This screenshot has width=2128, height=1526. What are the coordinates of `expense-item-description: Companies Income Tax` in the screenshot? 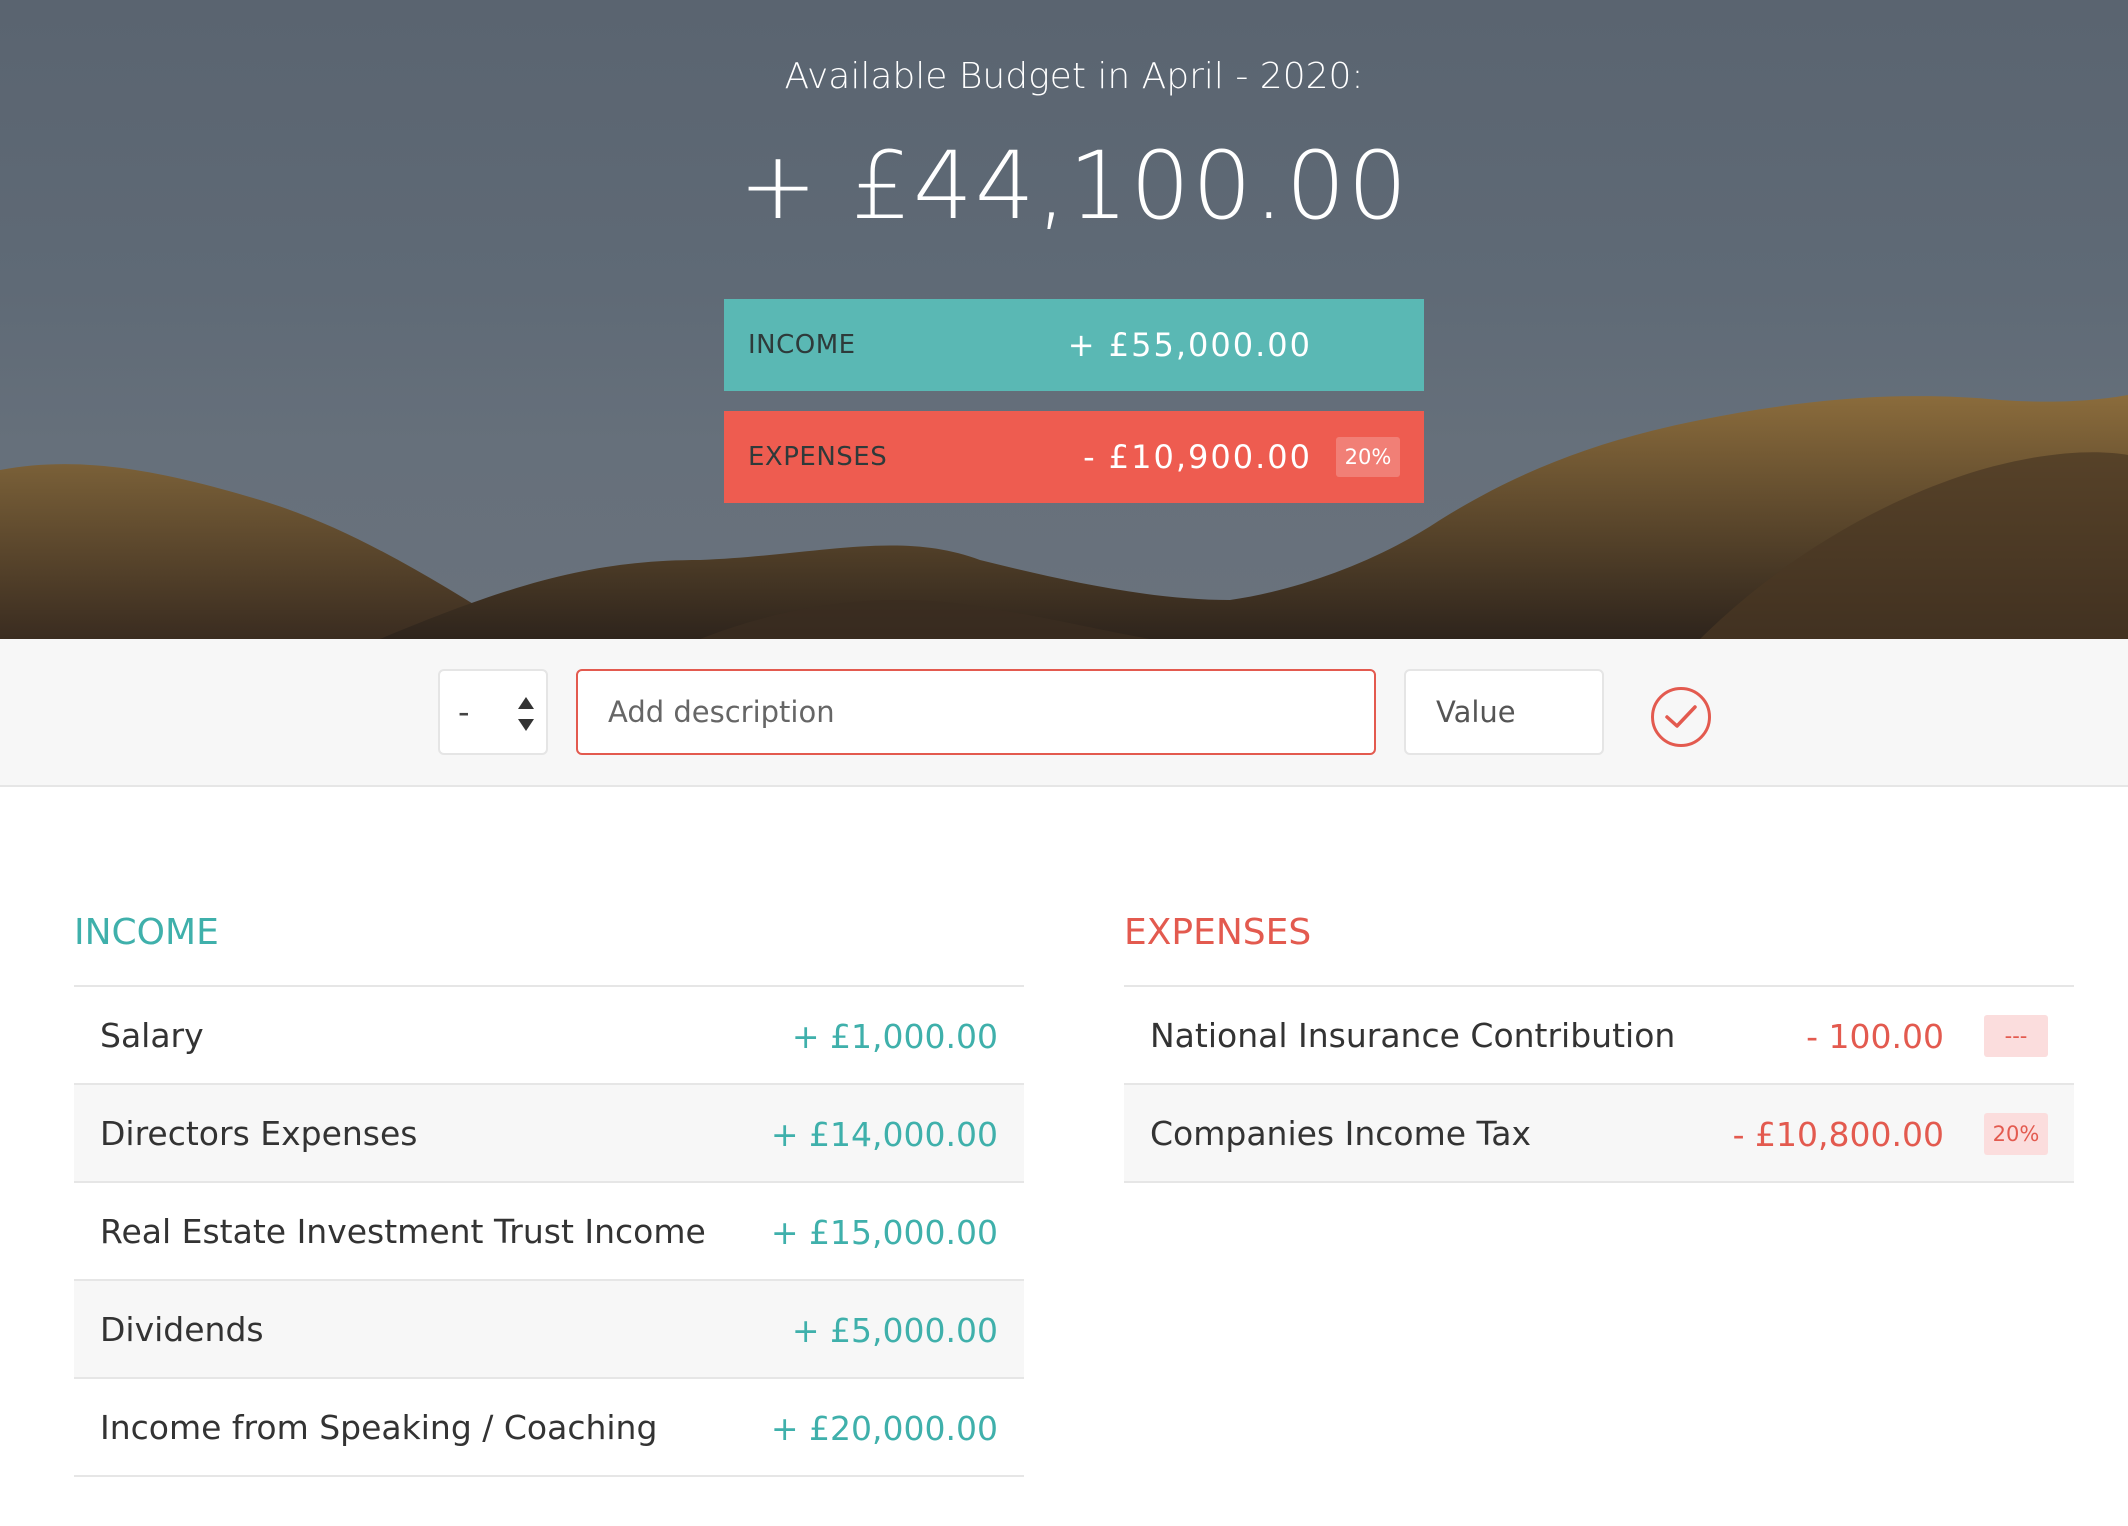 It's located at (1340, 1133).